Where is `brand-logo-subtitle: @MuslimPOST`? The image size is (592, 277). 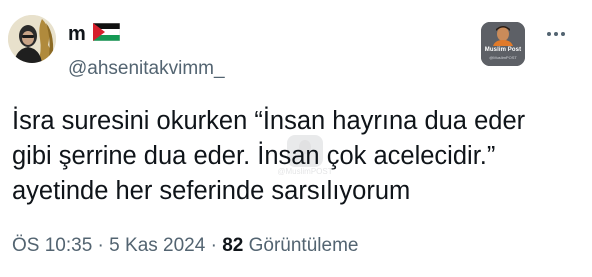 brand-logo-subtitle: @MuslimPOST is located at coordinates (503, 57).